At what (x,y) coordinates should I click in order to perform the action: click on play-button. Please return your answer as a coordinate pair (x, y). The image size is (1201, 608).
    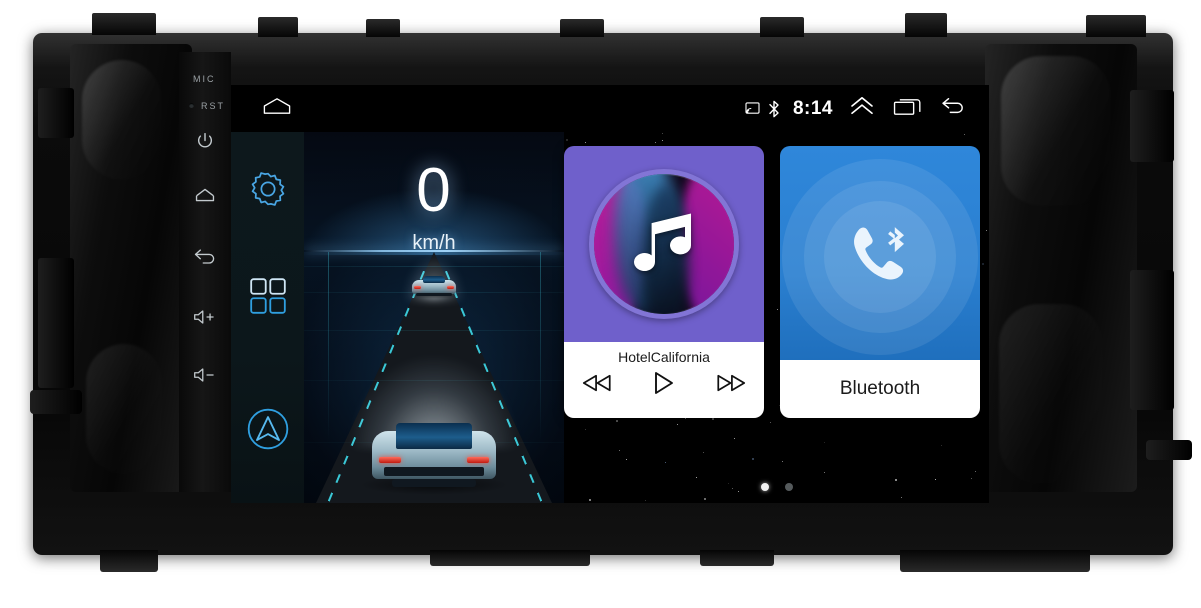
    Looking at the image, I should click on (664, 385).